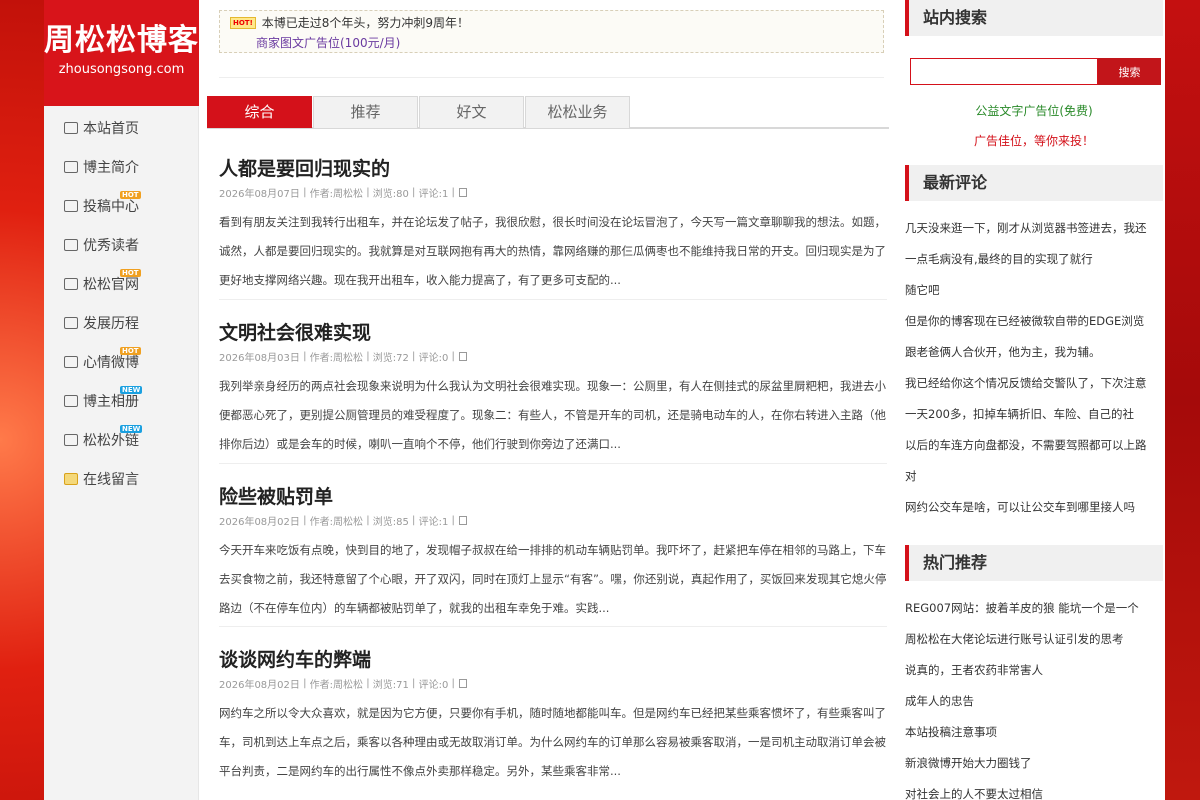 The height and width of the screenshot is (800, 1200). I want to click on search-form: 搜索, so click(1035, 71).